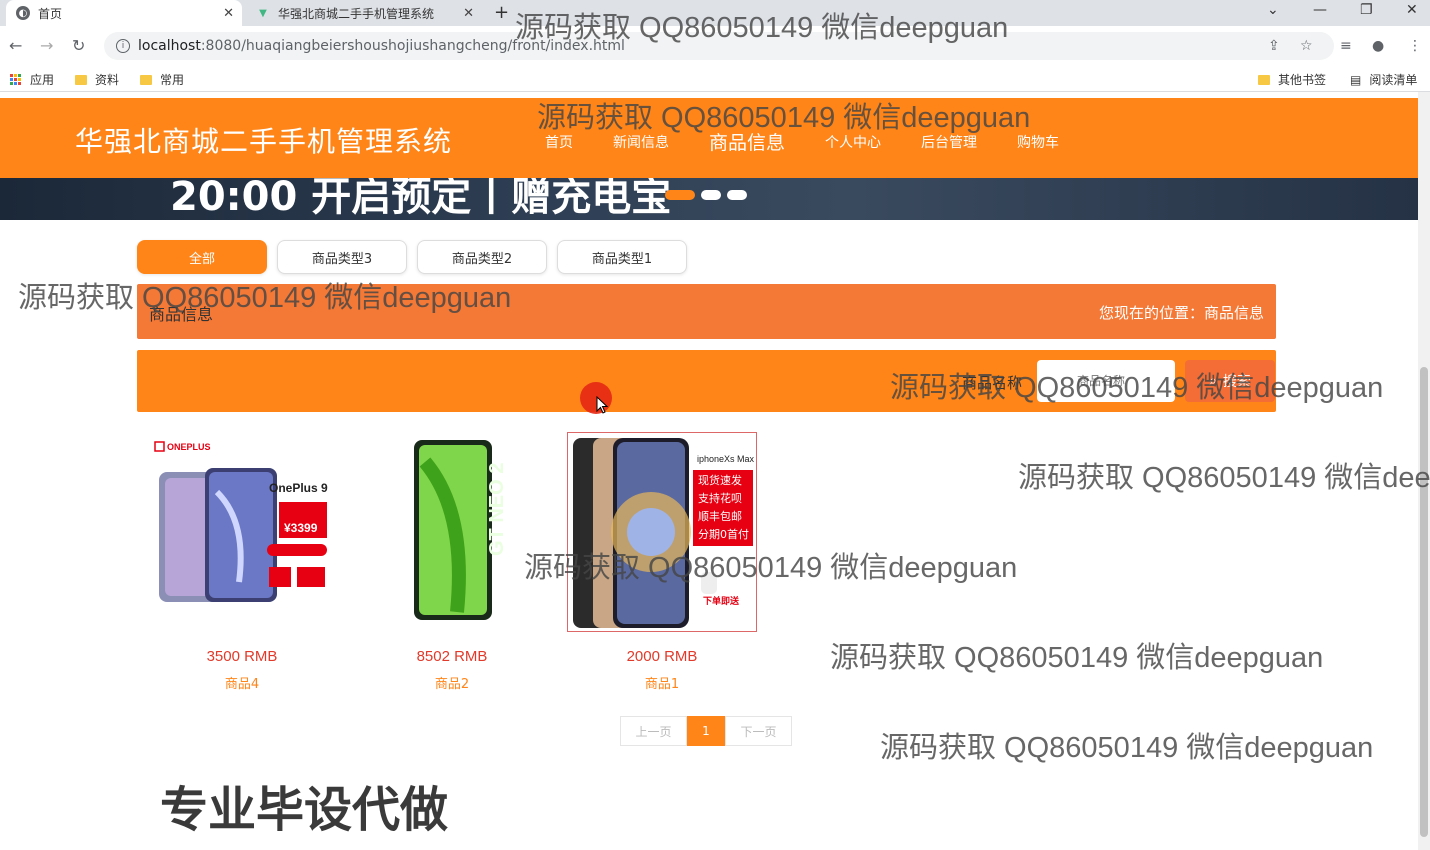  What do you see at coordinates (1378, 46) in the screenshot?
I see `profile-avatar-icon: ●` at bounding box center [1378, 46].